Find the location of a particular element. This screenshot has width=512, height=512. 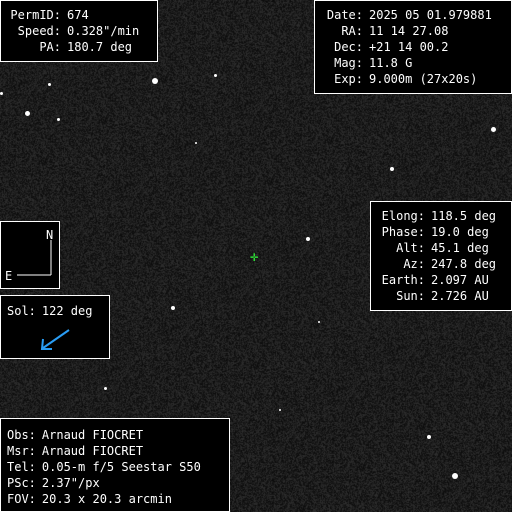

info-row: Alt: 45.1 deg is located at coordinates (443, 248).